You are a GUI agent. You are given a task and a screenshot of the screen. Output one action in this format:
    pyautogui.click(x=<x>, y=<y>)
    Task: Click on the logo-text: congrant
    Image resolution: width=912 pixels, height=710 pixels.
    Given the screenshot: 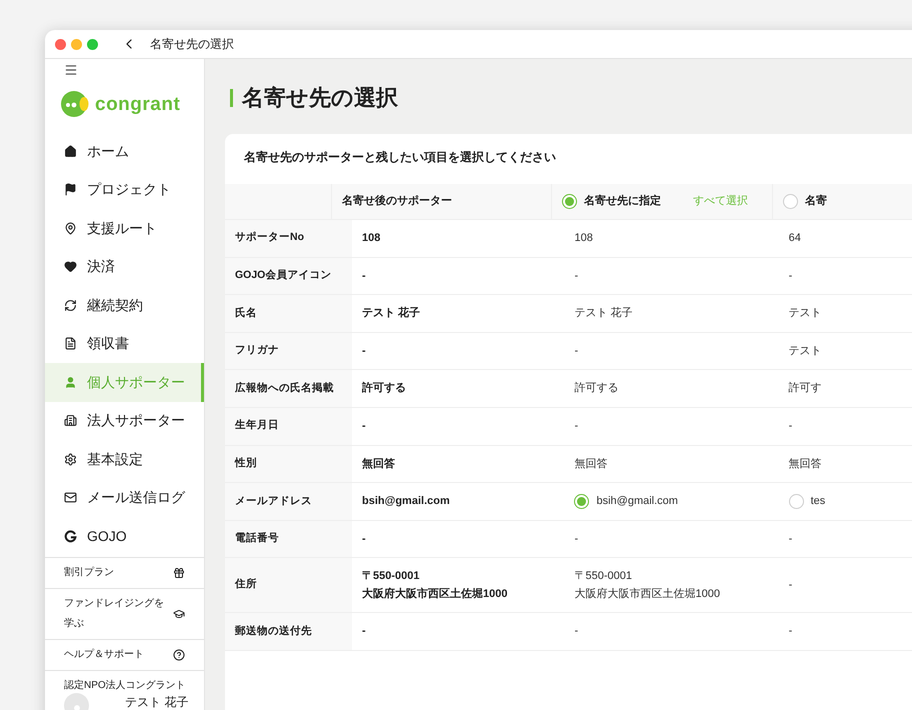 What is the action you would take?
    pyautogui.click(x=137, y=104)
    